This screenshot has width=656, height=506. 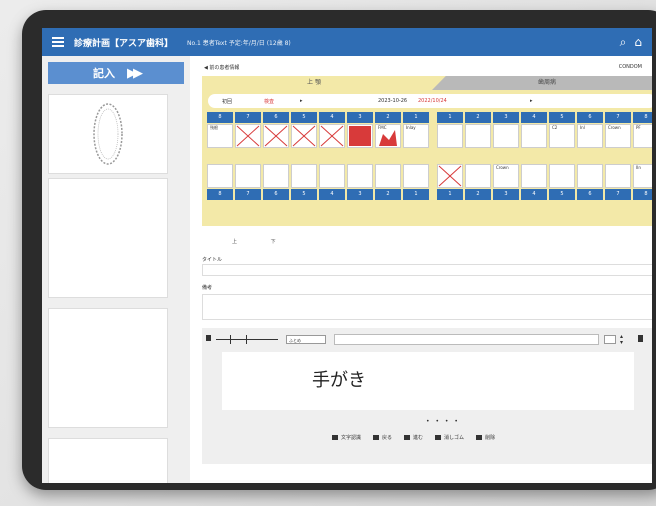 I want to click on upper-tooth-16: PF, so click(x=642, y=136).